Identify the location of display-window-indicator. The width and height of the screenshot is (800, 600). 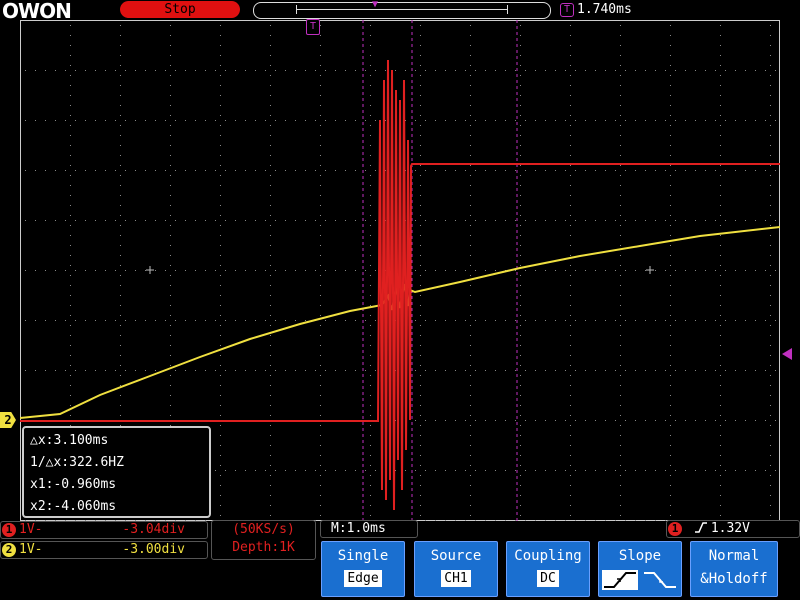
(402, 9).